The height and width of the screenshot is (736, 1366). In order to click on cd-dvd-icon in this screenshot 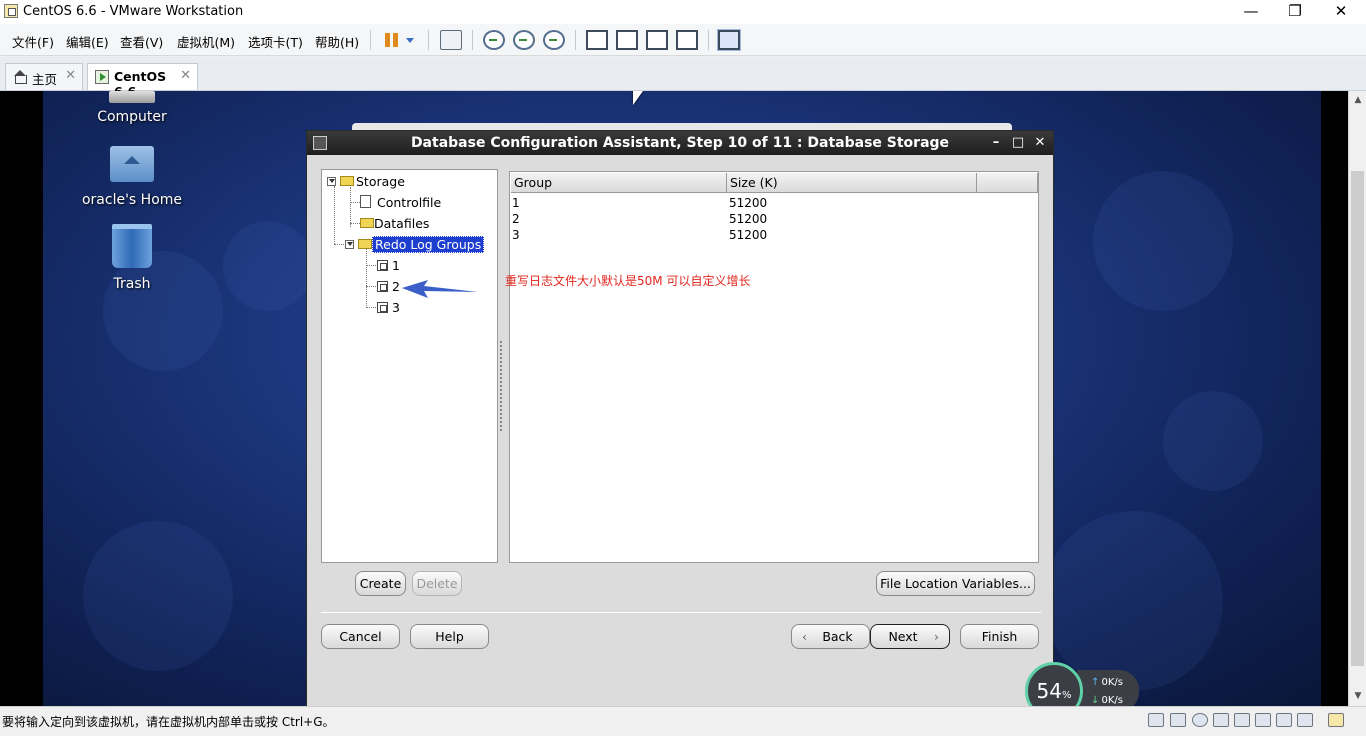, I will do `click(1200, 720)`.